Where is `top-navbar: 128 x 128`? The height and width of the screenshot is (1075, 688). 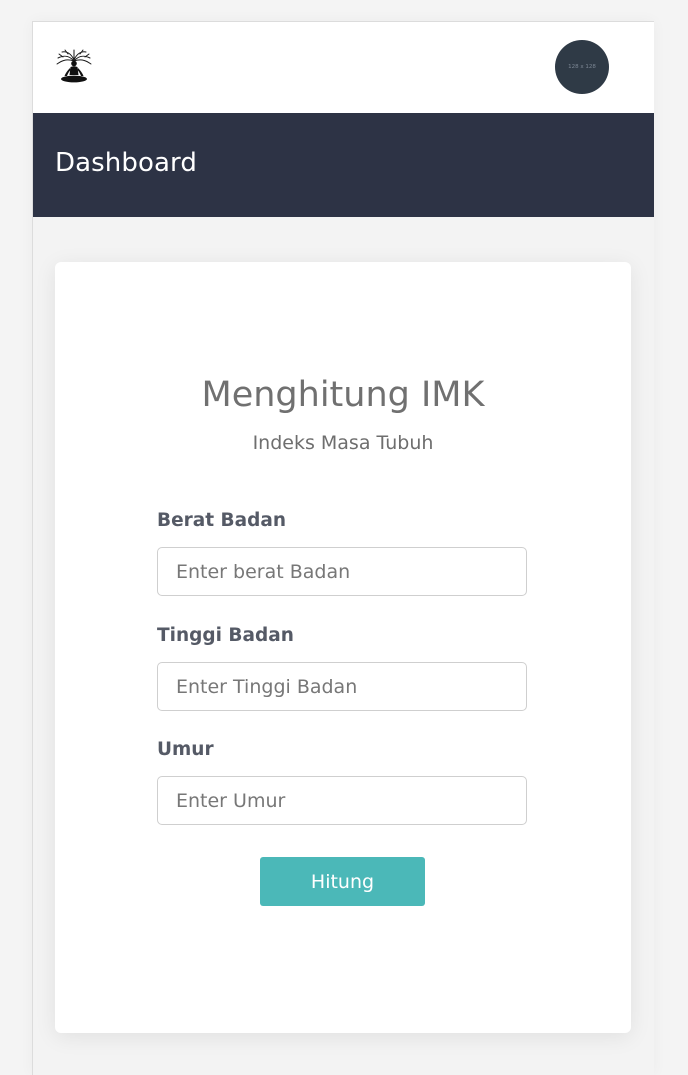 top-navbar: 128 x 128 is located at coordinates (343, 67).